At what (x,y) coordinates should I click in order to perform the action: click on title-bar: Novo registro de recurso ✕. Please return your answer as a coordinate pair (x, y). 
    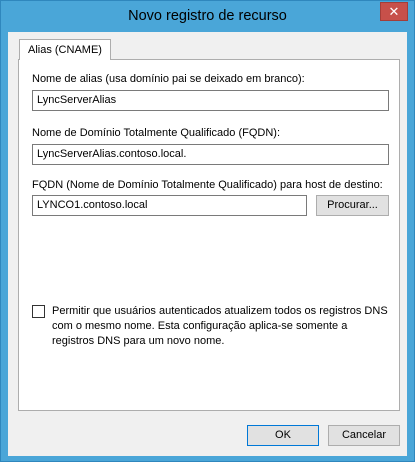
    Looking at the image, I should click on (207, 17).